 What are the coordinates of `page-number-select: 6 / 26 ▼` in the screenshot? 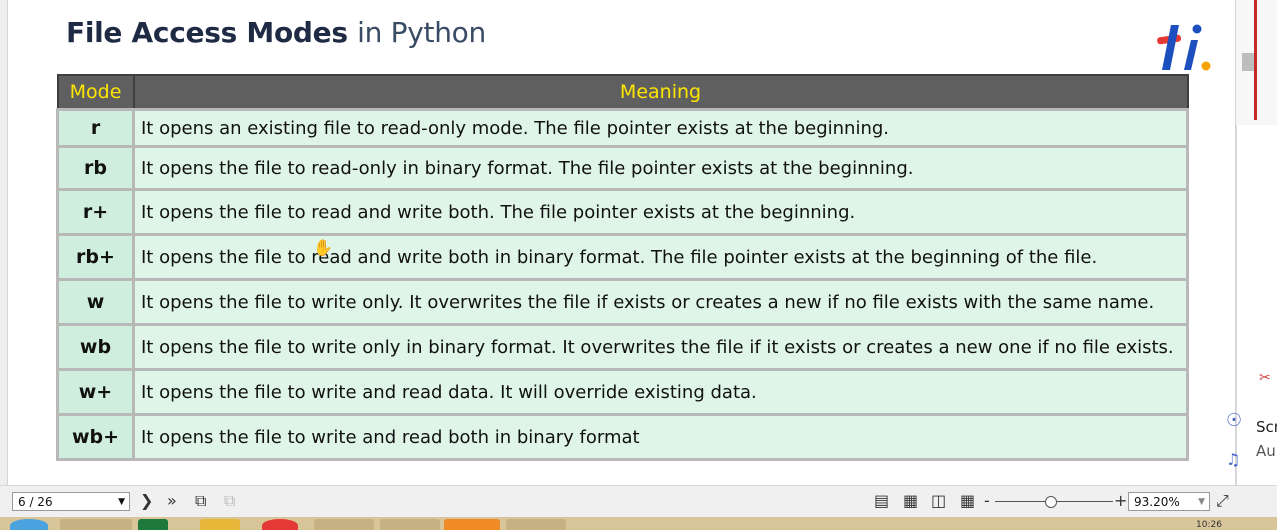 It's located at (71, 501).